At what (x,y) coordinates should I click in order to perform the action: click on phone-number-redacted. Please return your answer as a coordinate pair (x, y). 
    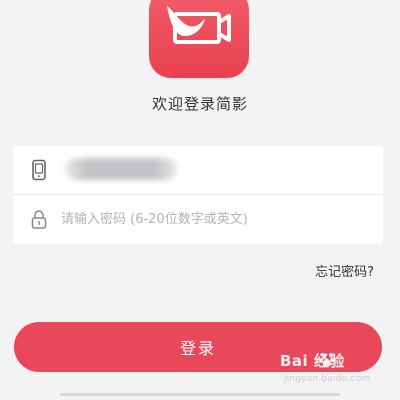
    Looking at the image, I should click on (121, 169).